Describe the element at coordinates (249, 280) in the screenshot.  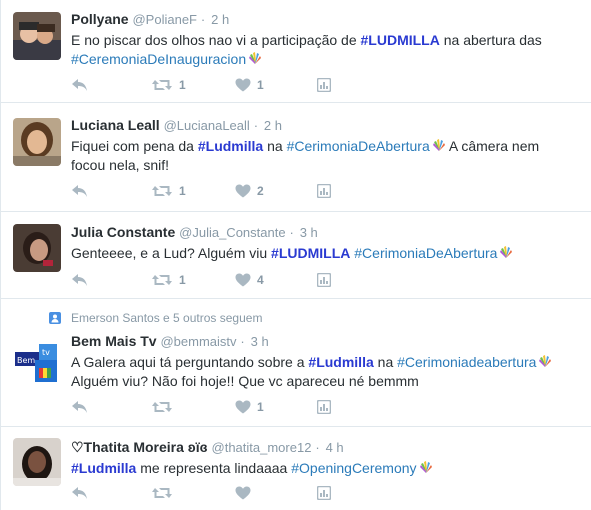
I see `like-button: 4` at that location.